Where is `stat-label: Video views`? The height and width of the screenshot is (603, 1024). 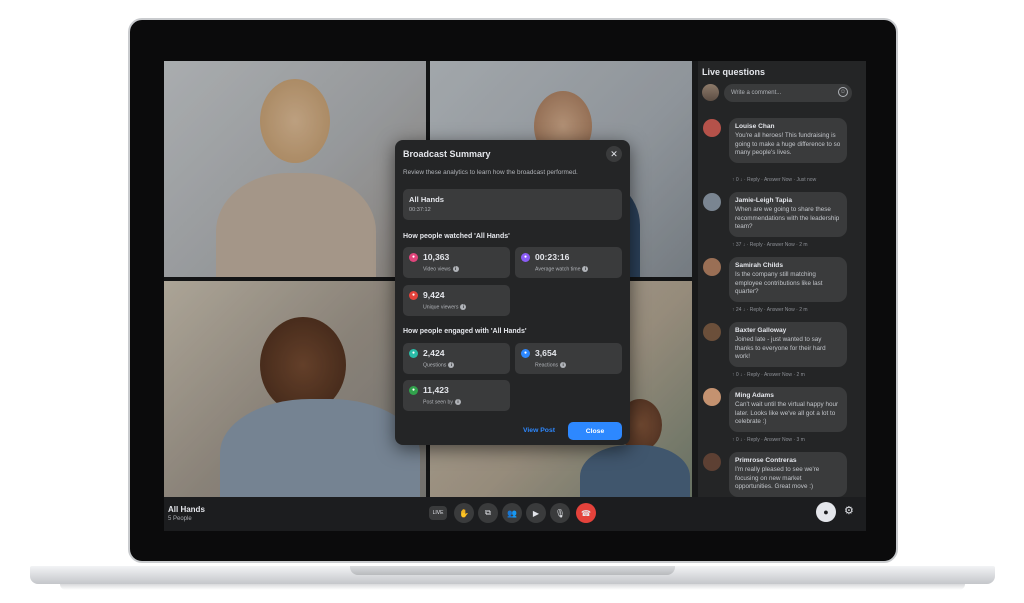
stat-label: Video views is located at coordinates (437, 269).